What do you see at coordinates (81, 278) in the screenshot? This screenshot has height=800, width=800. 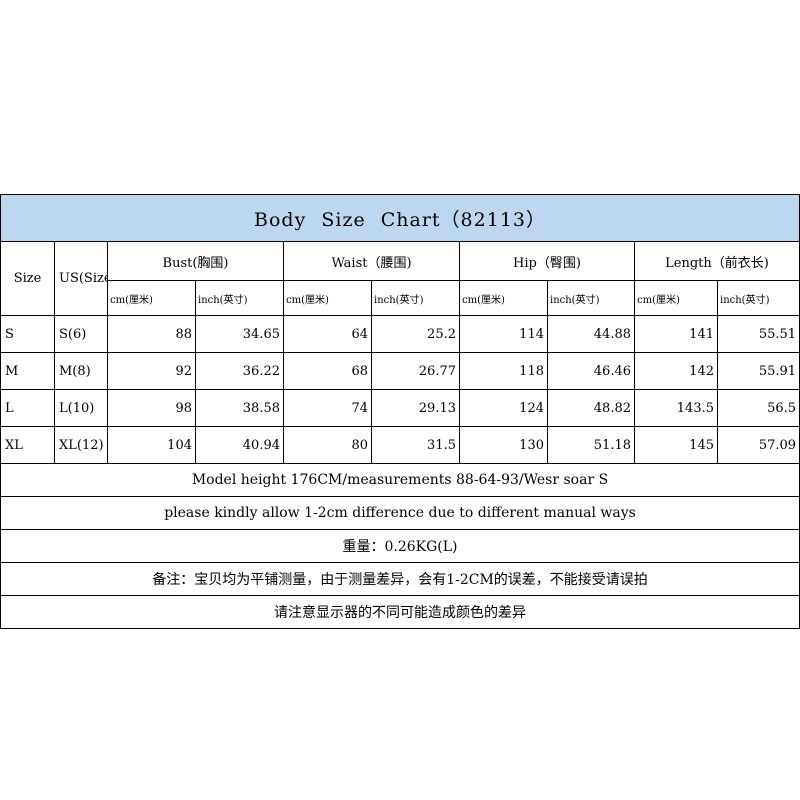 I see `us-size-header: US(Size)` at bounding box center [81, 278].